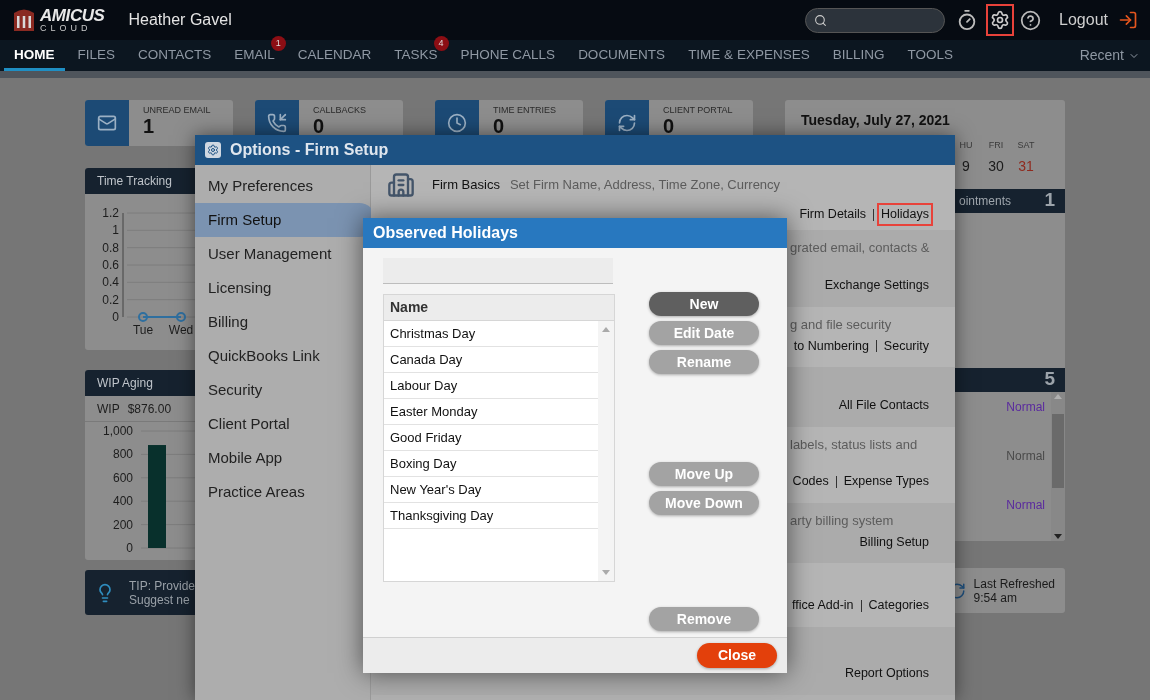  Describe the element at coordinates (875, 120) in the screenshot. I see `calendar-date: Tuesday, July 27, 2021` at that location.